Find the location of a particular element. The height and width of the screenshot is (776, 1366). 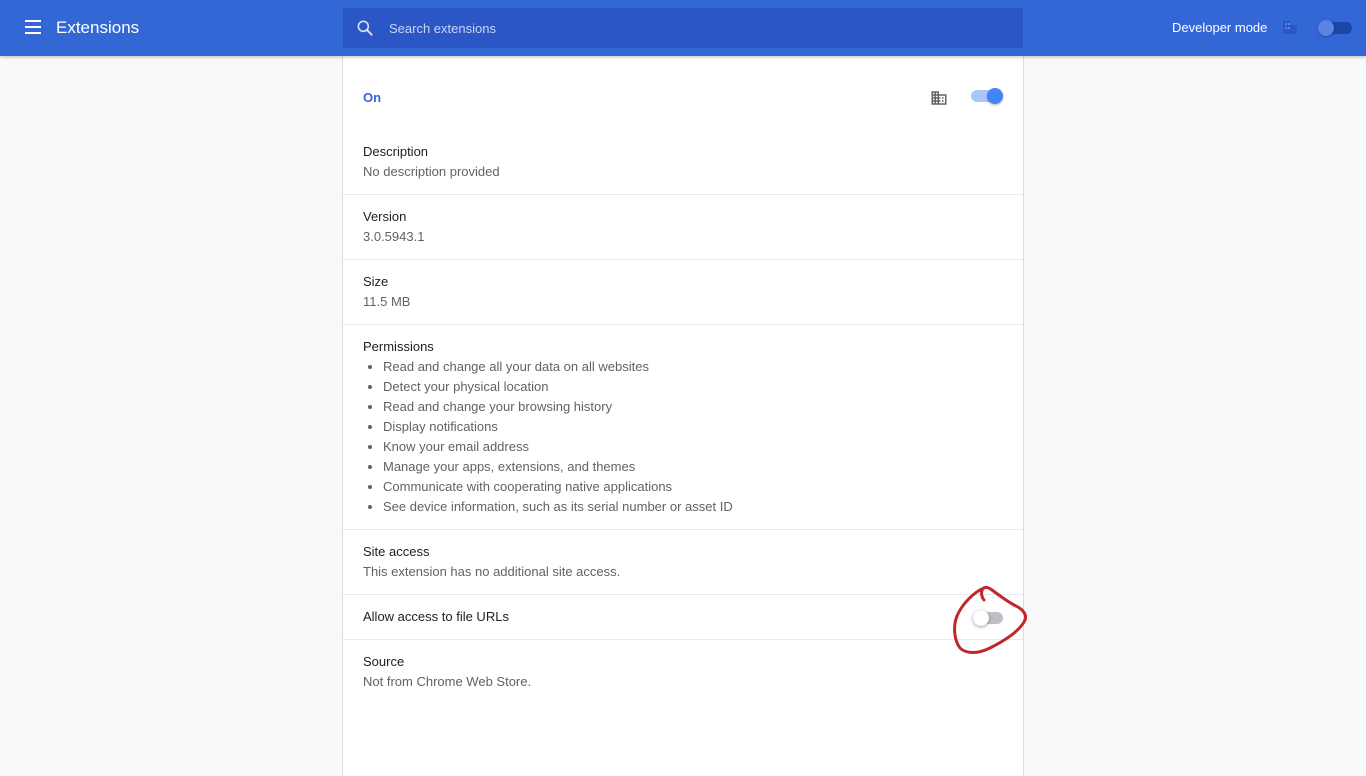

site-access-label: Site access is located at coordinates (396, 551).